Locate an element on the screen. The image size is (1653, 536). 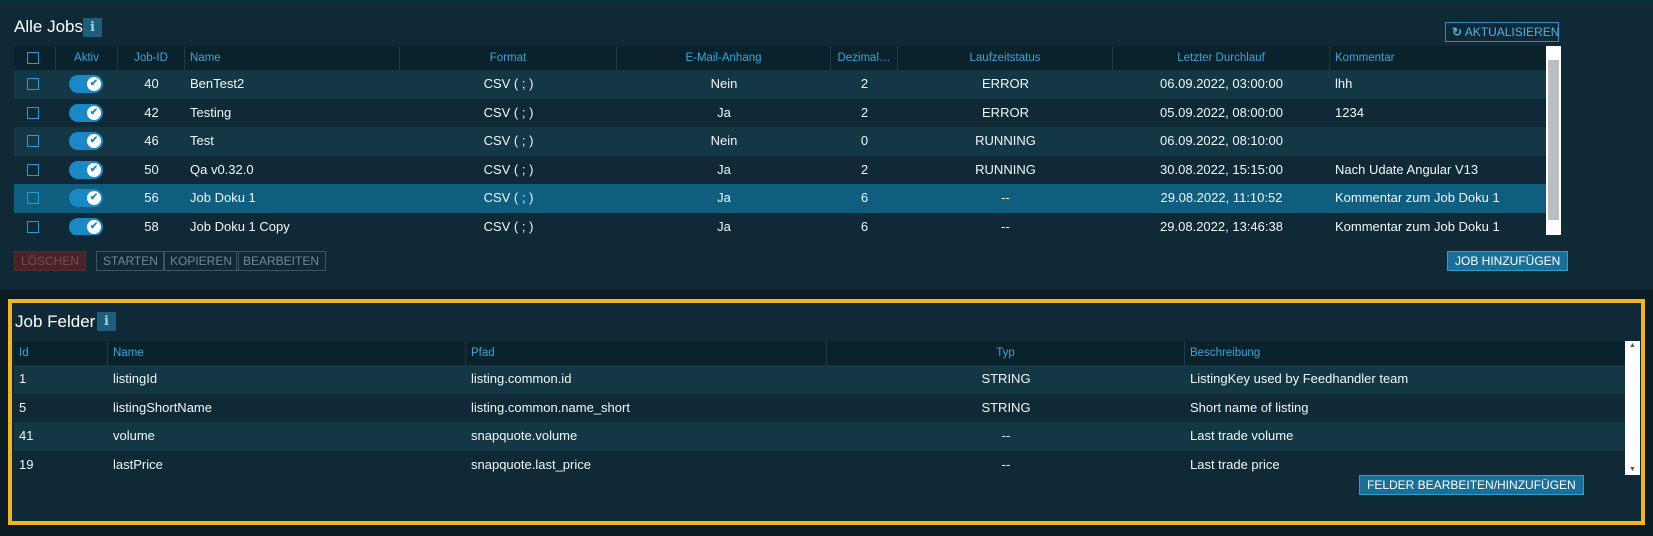
job-last-run-cell: 06.09.2022, 08:10:00 is located at coordinates (1221, 140).